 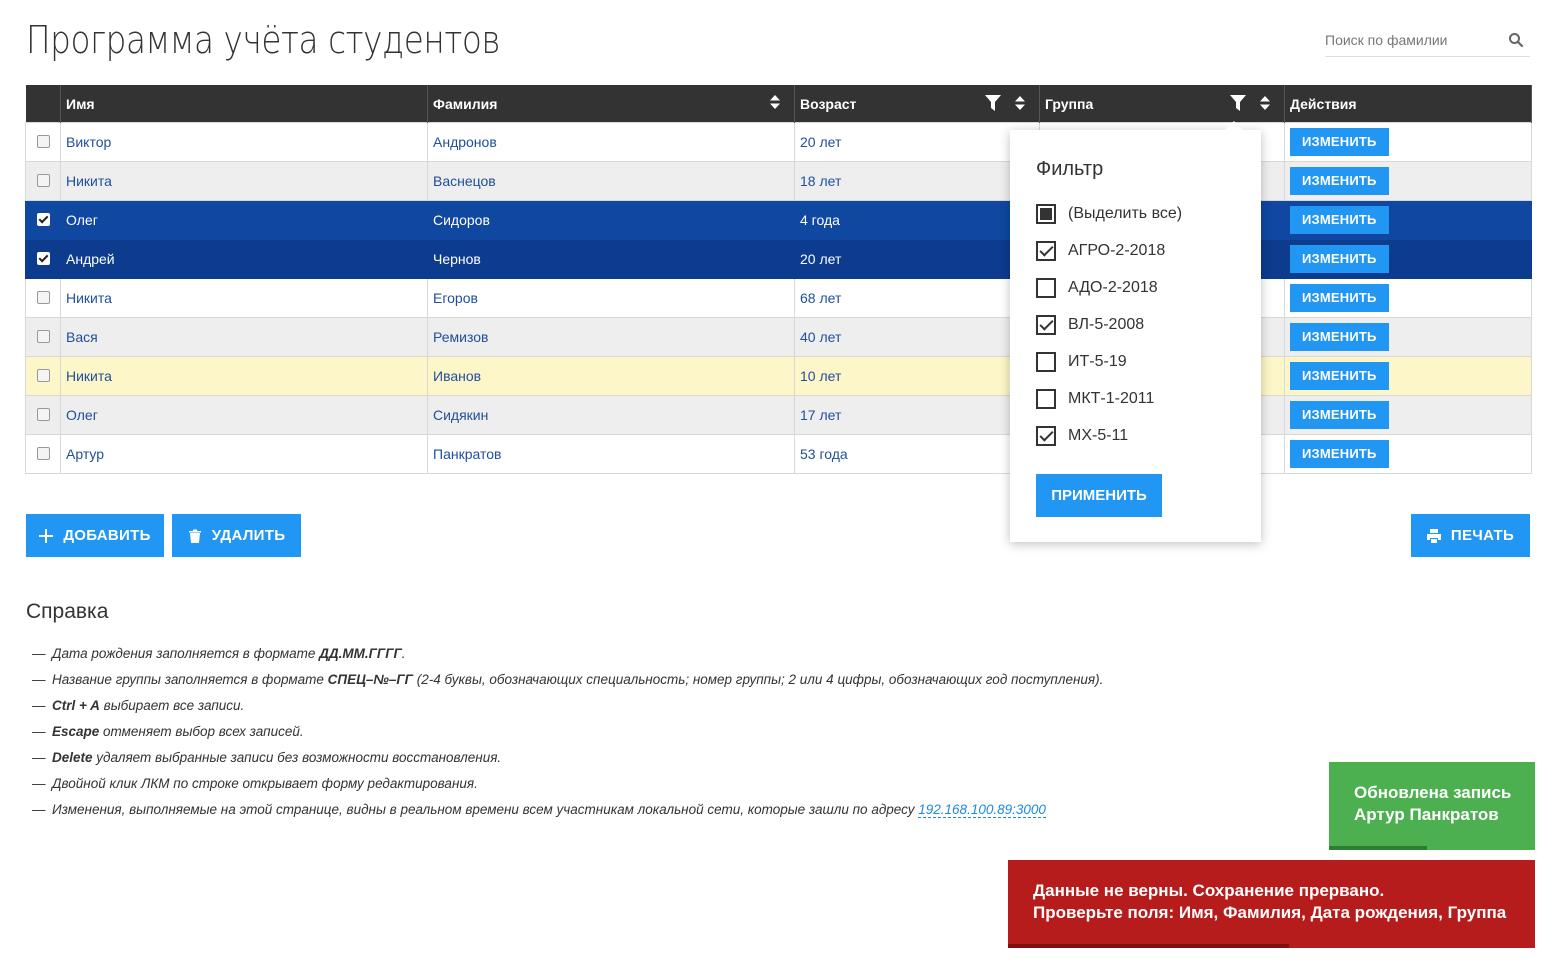 What do you see at coordinates (917, 220) in the screenshot?
I see `cell-age: 4 года` at bounding box center [917, 220].